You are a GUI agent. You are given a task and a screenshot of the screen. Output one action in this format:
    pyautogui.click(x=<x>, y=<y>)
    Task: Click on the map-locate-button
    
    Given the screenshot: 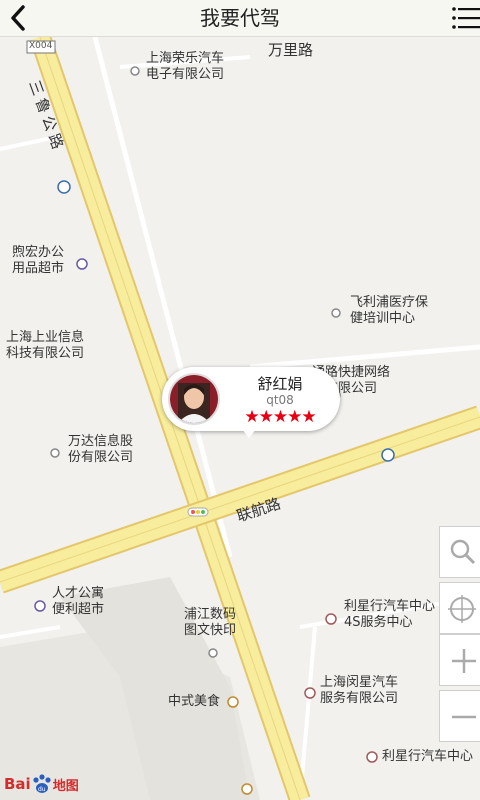 What is the action you would take?
    pyautogui.click(x=459, y=608)
    